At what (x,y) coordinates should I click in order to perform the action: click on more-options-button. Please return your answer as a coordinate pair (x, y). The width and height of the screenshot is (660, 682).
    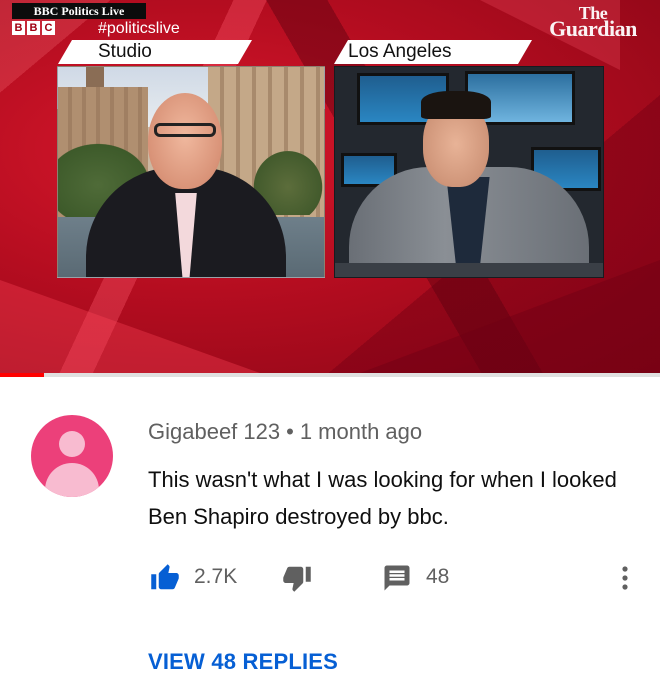
    Looking at the image, I should click on (625, 578).